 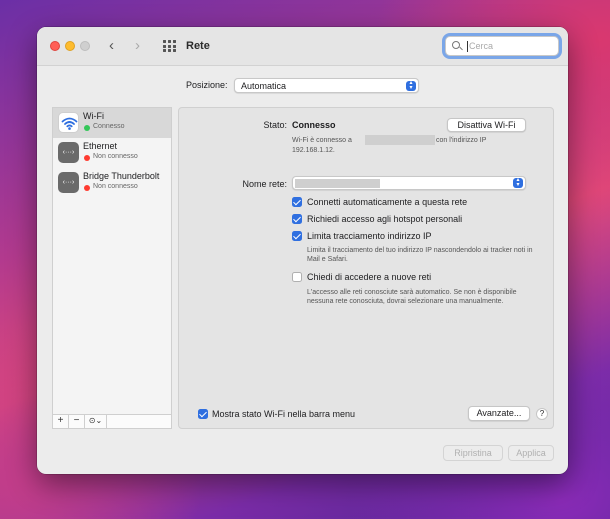 What do you see at coordinates (275, 125) in the screenshot?
I see `status-label: Stato:` at bounding box center [275, 125].